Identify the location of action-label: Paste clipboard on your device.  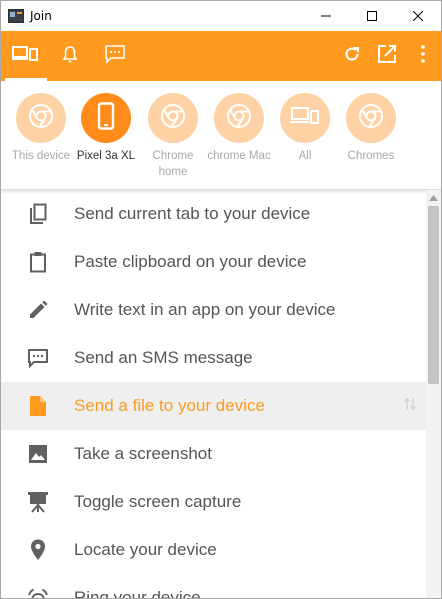
(190, 261).